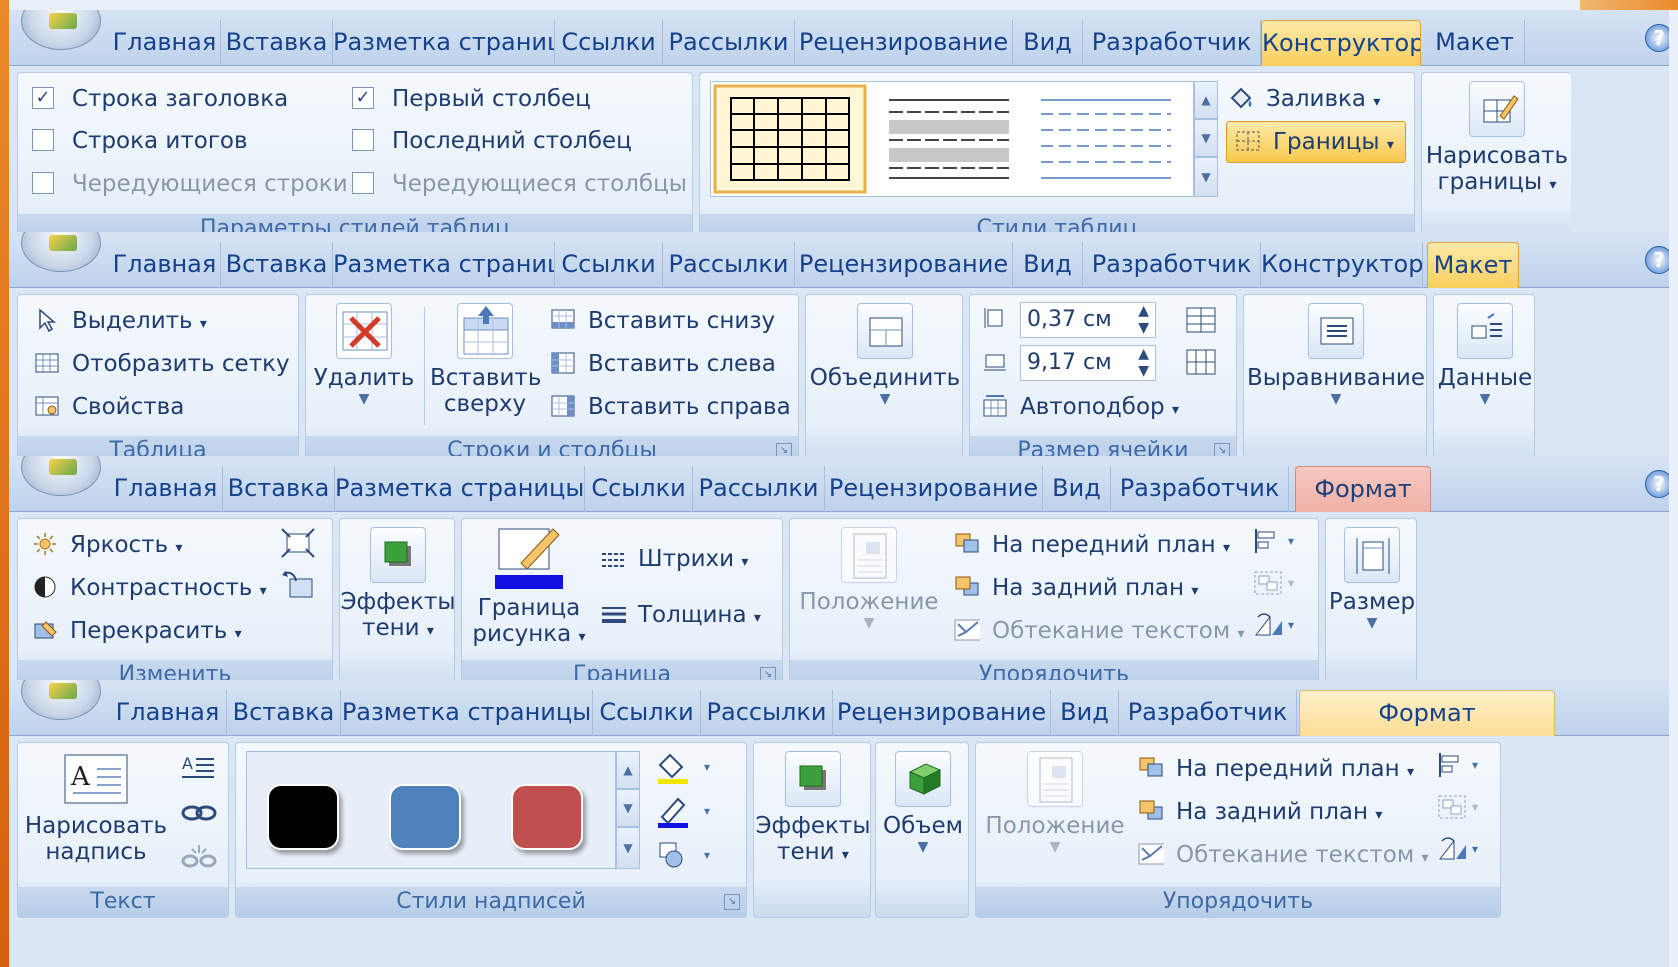 This screenshot has width=1678, height=967. I want to click on draw-text-box-button: A Нарисовать надпись, so click(96, 808).